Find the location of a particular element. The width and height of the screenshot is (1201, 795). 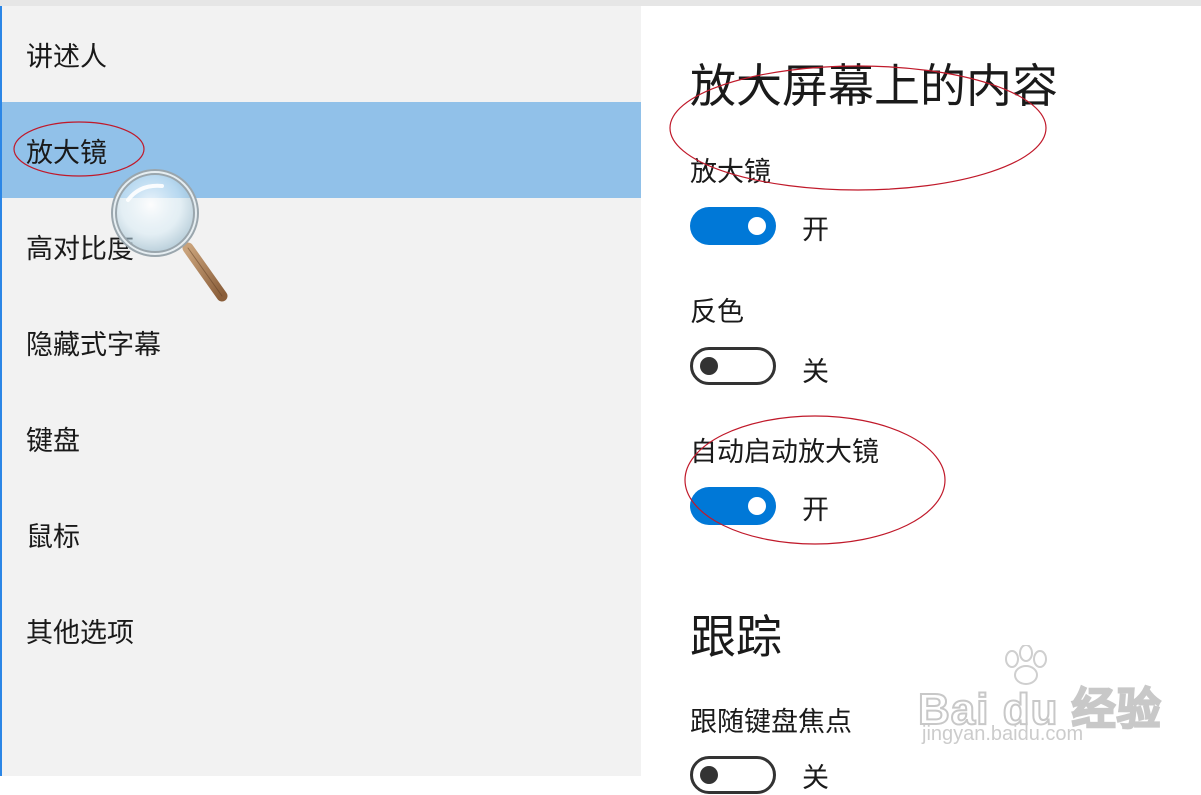

auto-start-magnifier-toggle is located at coordinates (733, 506).